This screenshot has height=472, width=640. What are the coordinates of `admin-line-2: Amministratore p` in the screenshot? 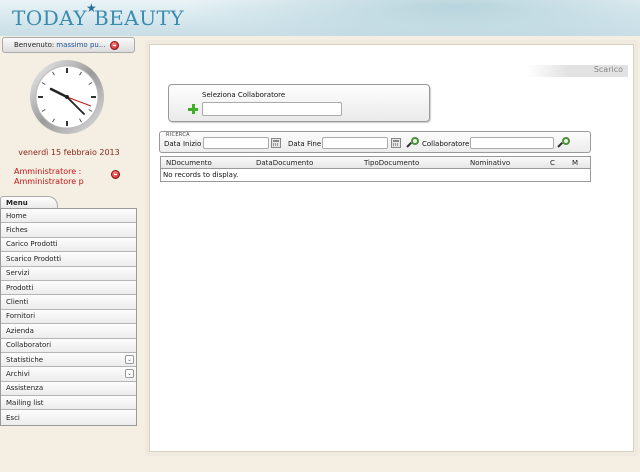 It's located at (49, 181).